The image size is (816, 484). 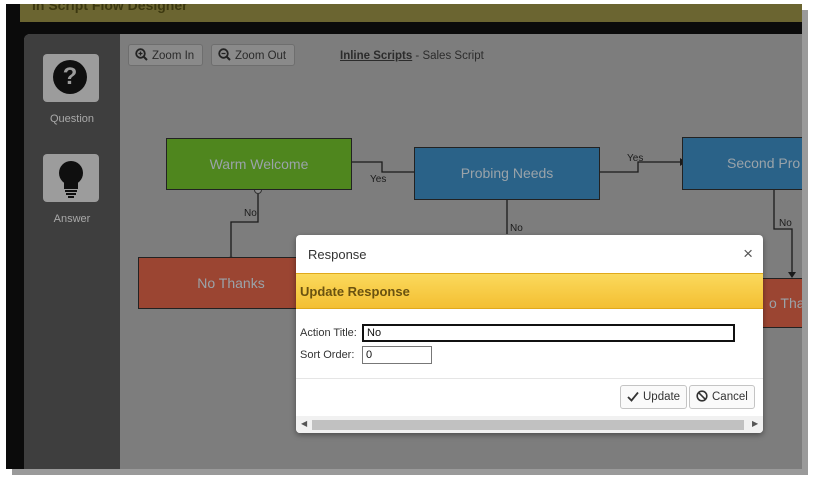 I want to click on edge-label-probing-yes: Yes, so click(x=635, y=158).